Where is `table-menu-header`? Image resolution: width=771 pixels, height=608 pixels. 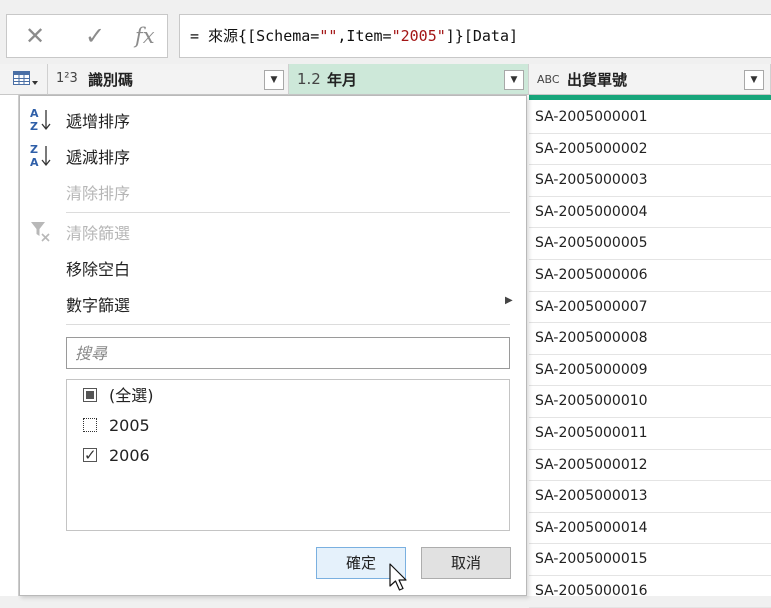
table-menu-header is located at coordinates (24, 79).